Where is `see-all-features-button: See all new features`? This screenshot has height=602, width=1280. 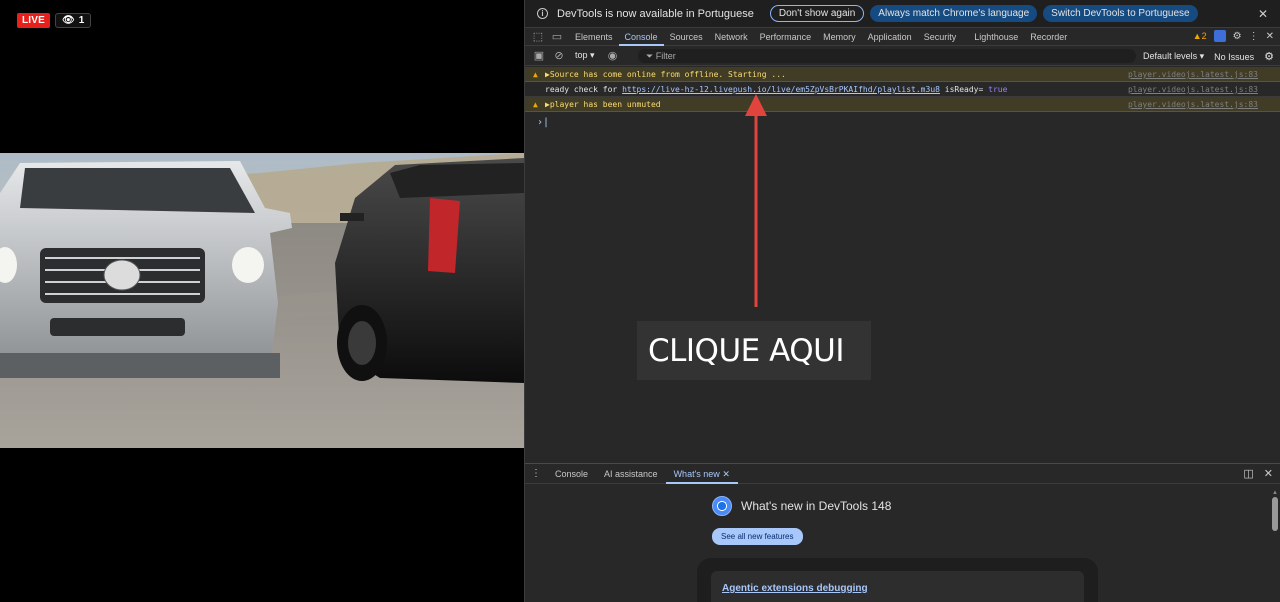 see-all-features-button: See all new features is located at coordinates (757, 536).